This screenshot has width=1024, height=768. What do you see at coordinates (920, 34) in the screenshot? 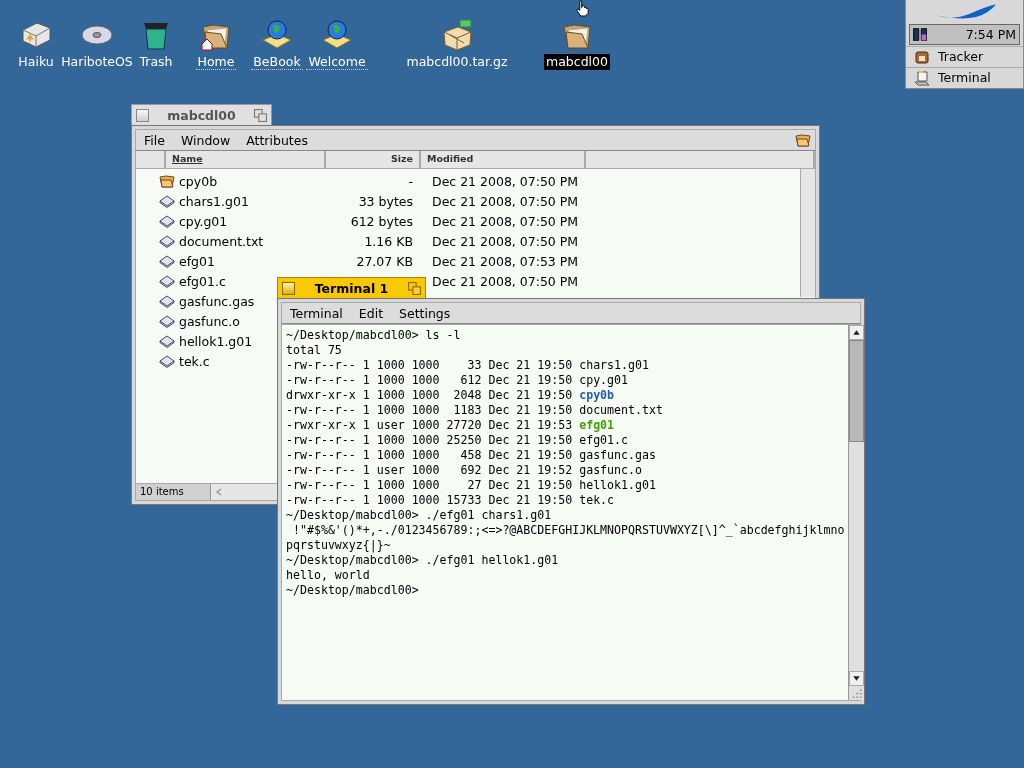
I see `cpu-meter-icon` at bounding box center [920, 34].